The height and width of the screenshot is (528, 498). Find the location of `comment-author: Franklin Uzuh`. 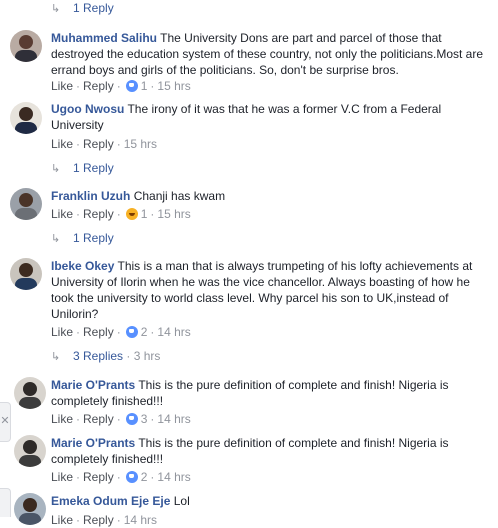

comment-author: Franklin Uzuh is located at coordinates (90, 196).